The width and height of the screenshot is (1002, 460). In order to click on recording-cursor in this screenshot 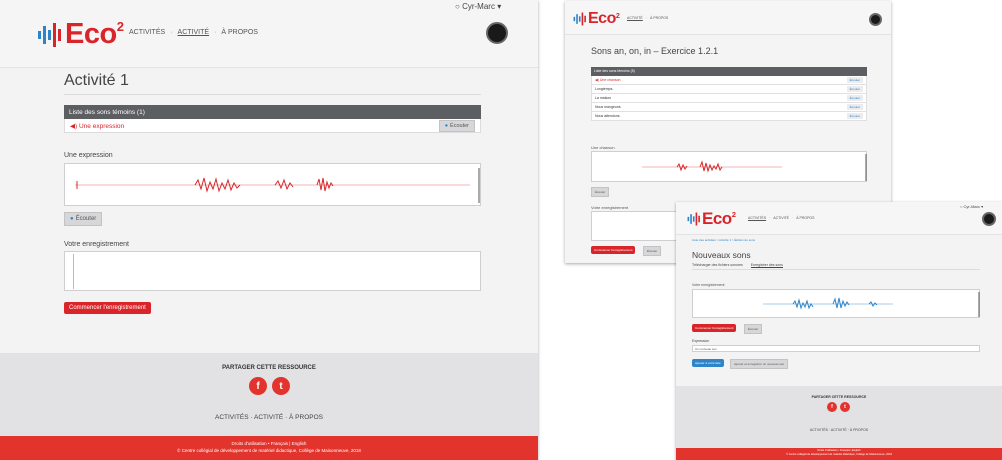, I will do `click(73, 271)`.